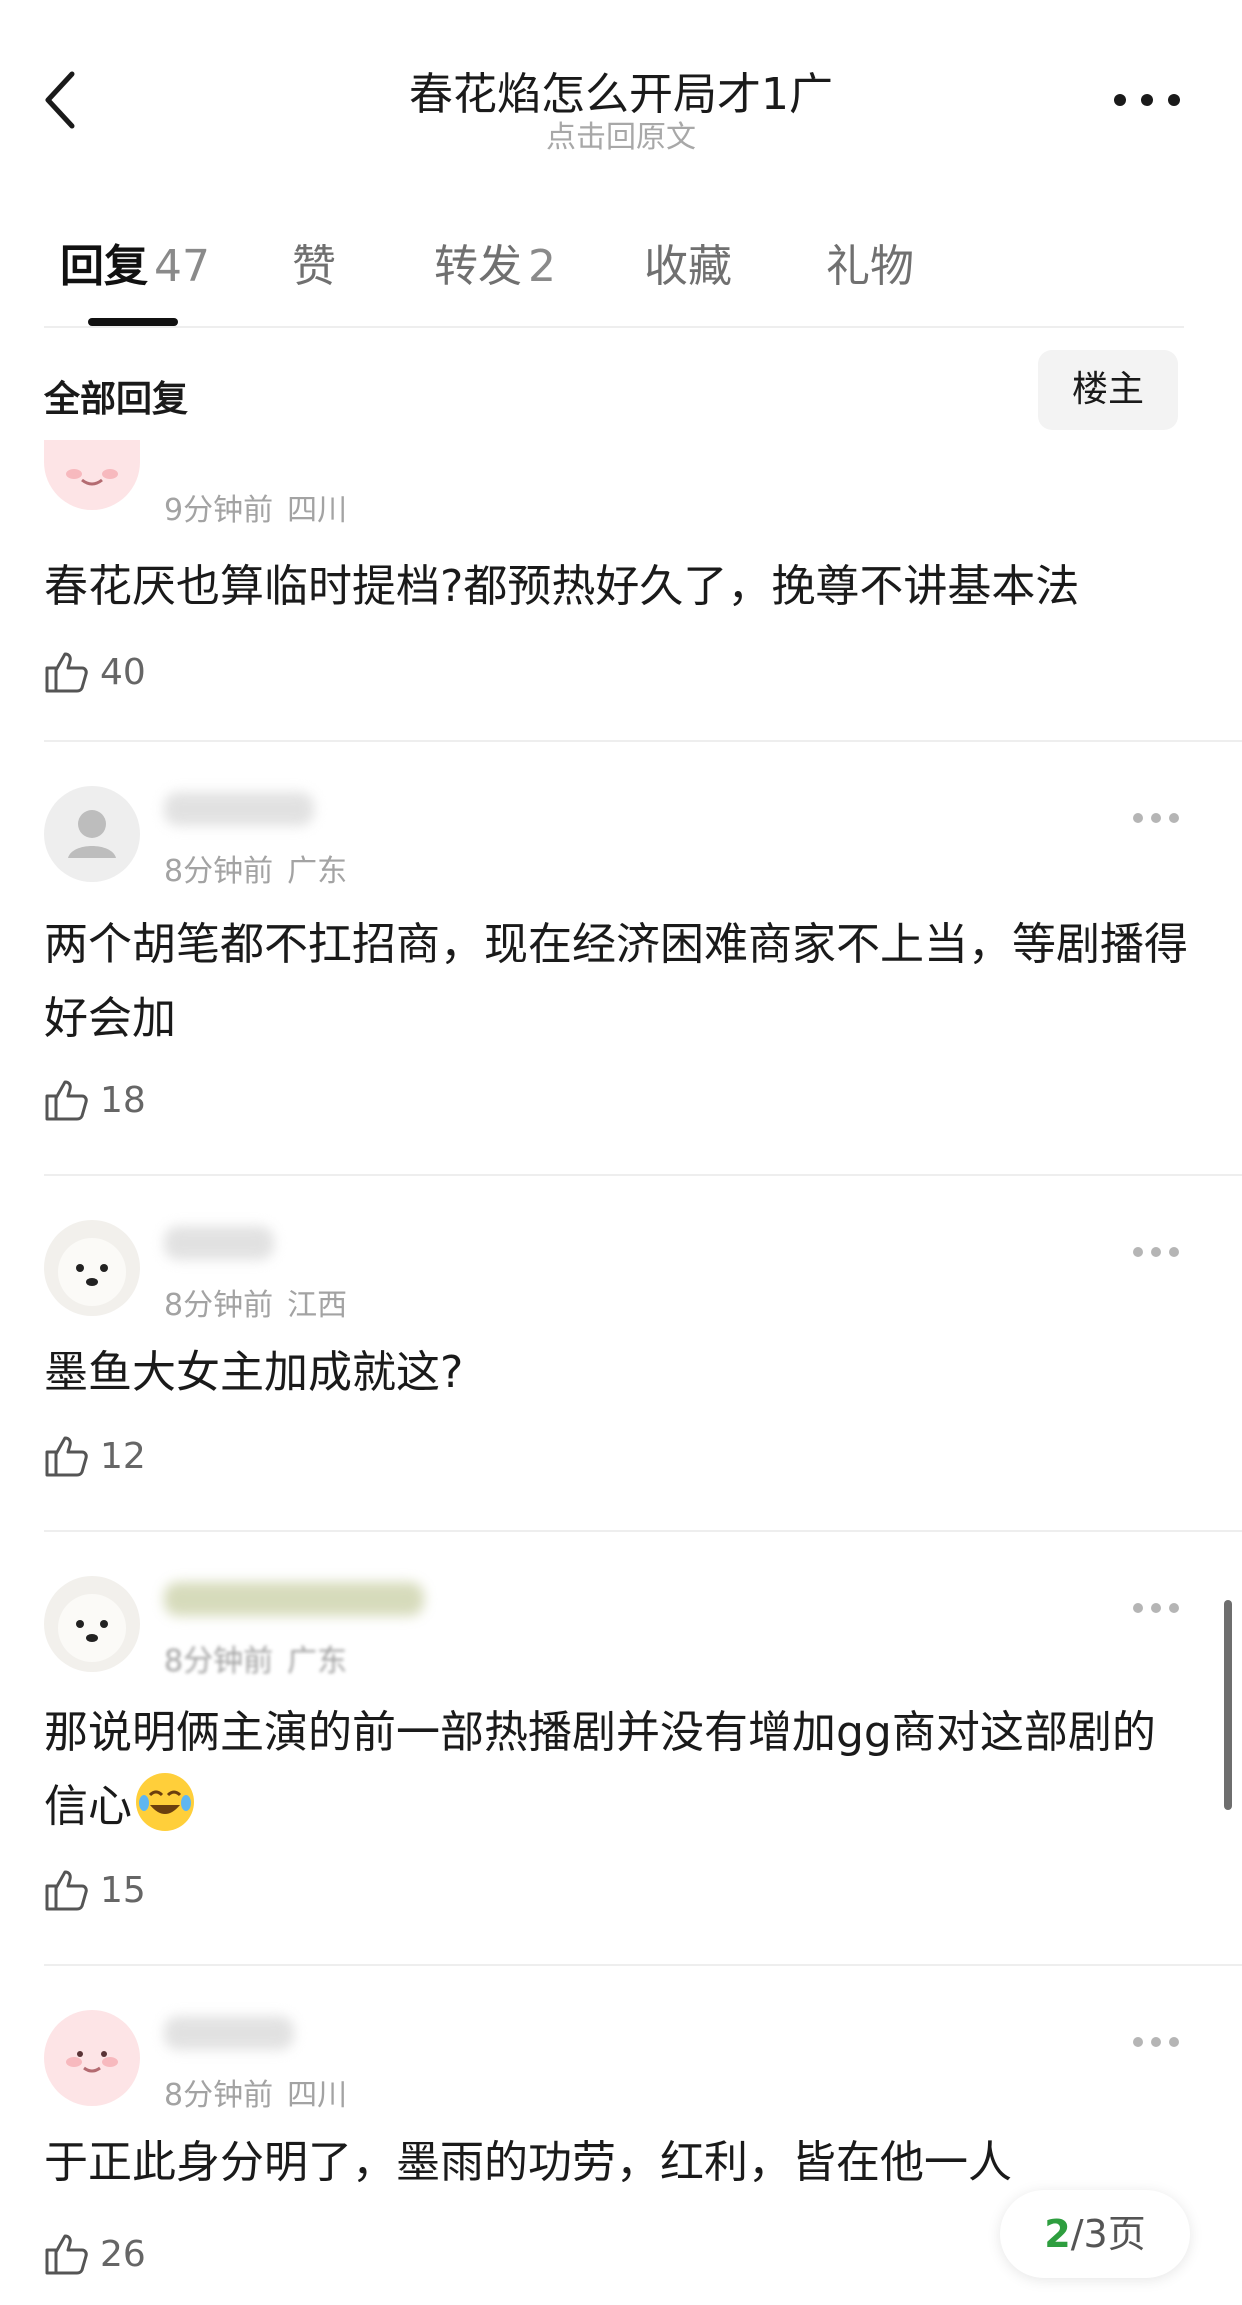  I want to click on comment-meta: 8分钟前 江西, so click(255, 1302).